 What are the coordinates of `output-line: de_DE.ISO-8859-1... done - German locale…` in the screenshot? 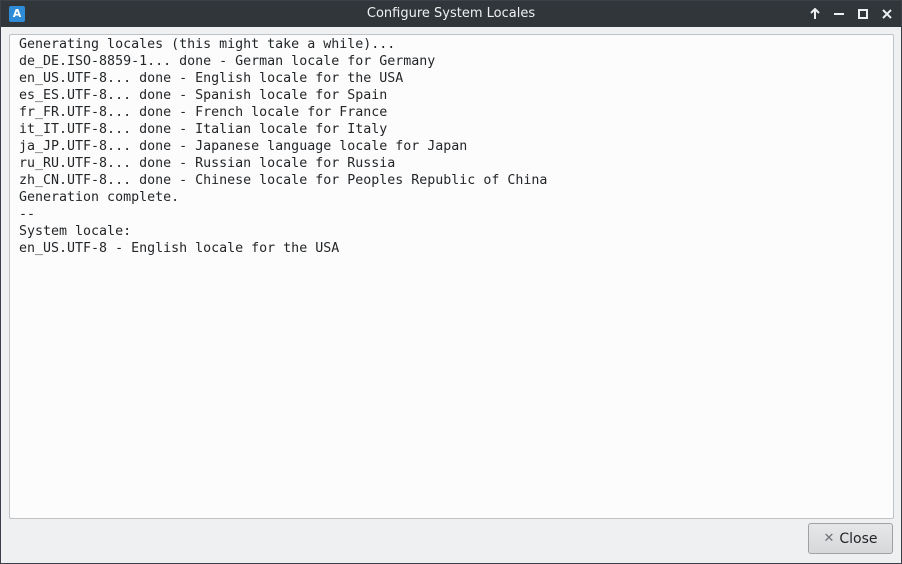 It's located at (227, 61).